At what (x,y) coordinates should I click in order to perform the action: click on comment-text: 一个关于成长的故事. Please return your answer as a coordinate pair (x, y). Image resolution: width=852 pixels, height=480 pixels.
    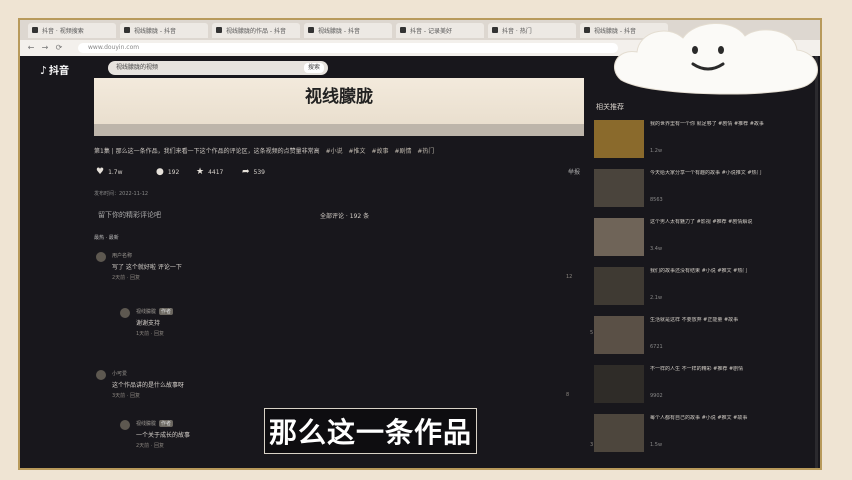
    Looking at the image, I should click on (163, 435).